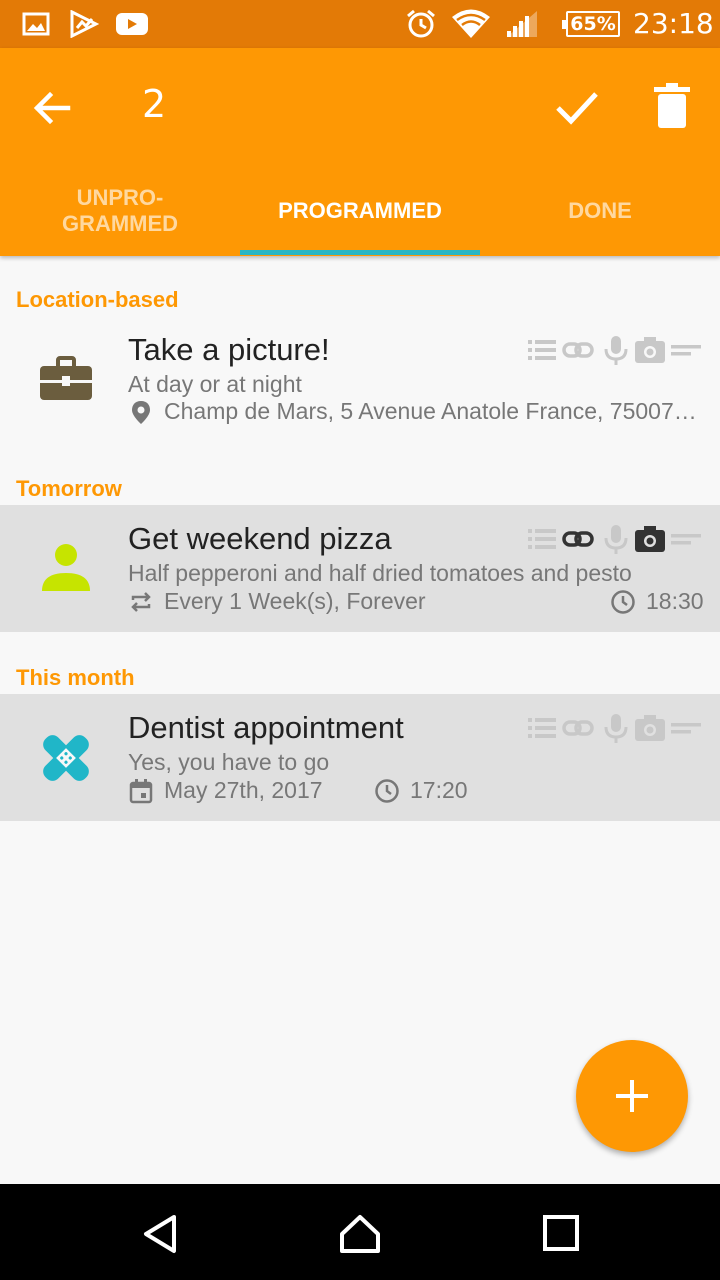 This screenshot has height=1280, width=720. I want to click on youtube-icon, so click(132, 24).